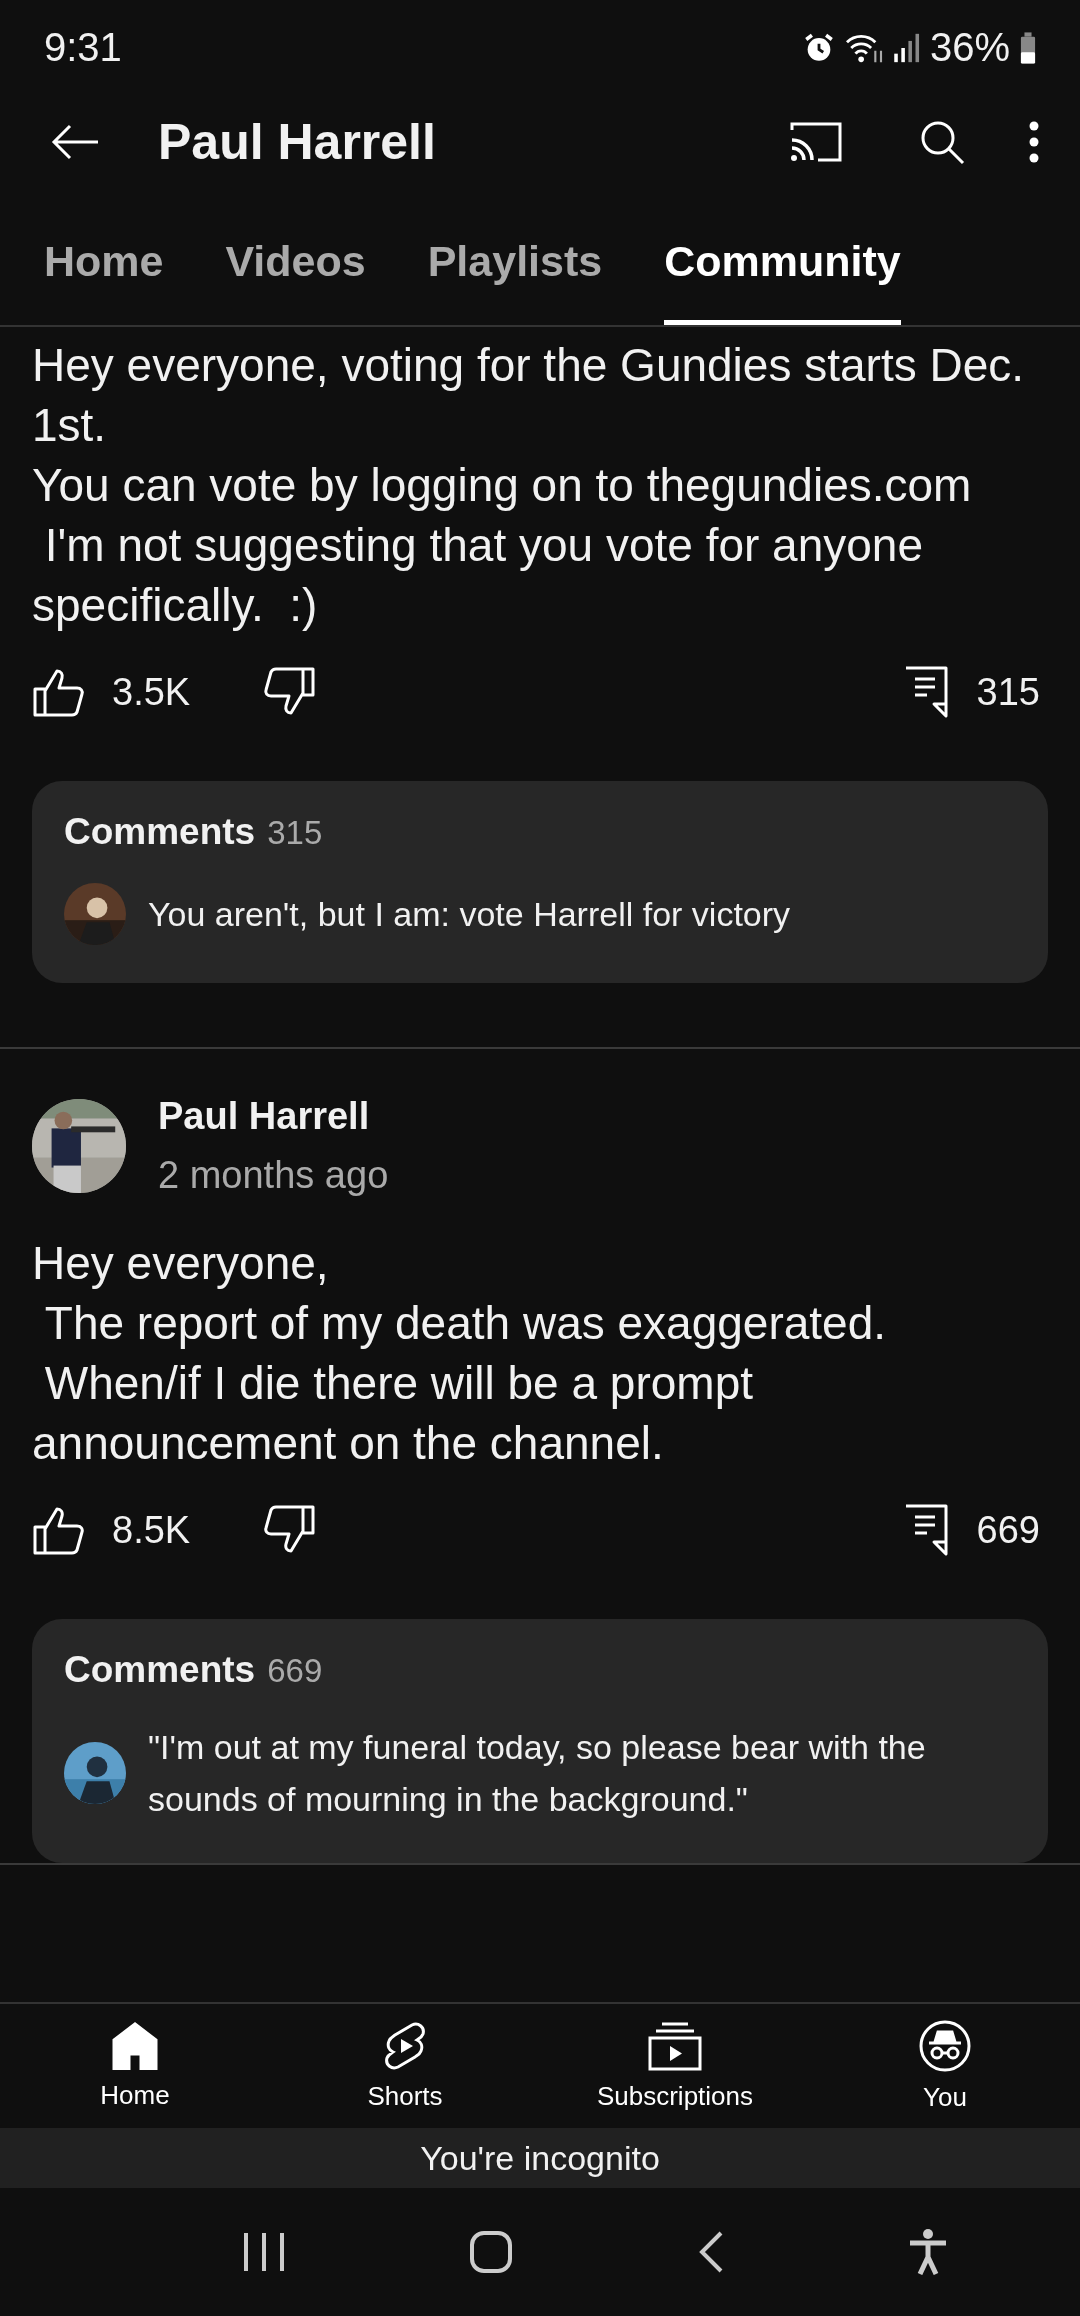 This screenshot has height=2316, width=1080. I want to click on channel-tab: Playlists, so click(515, 281).